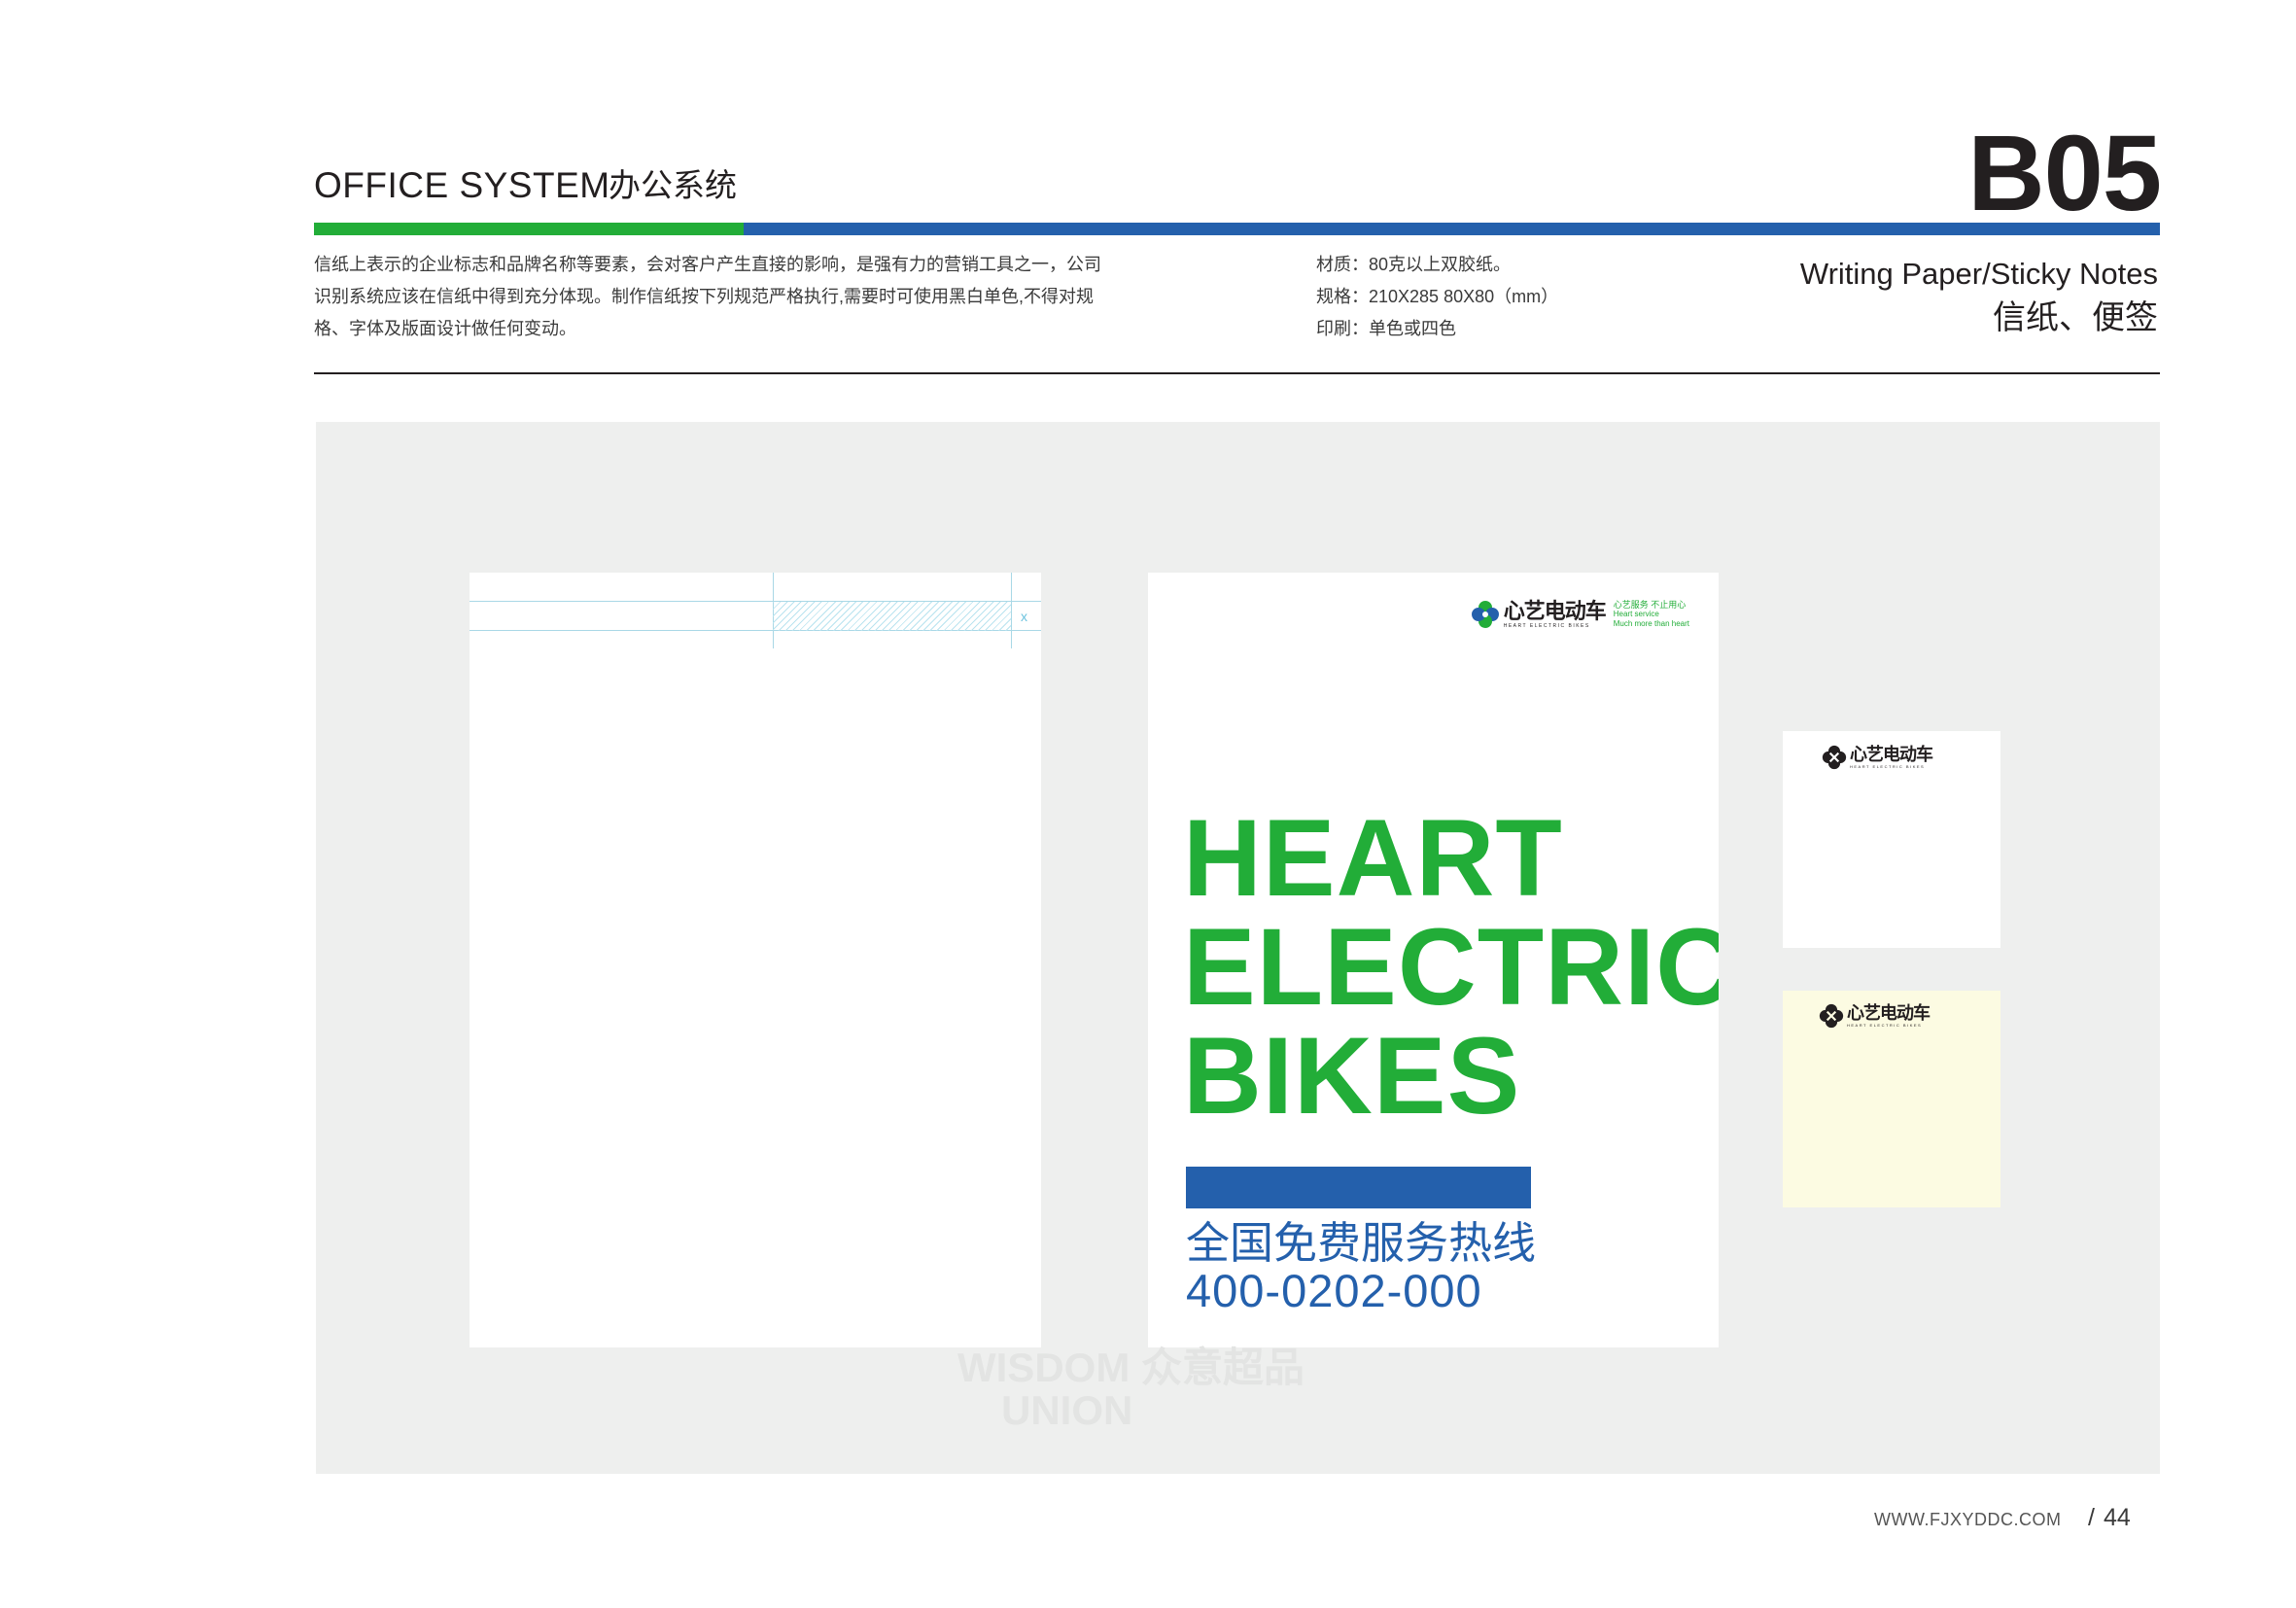 This screenshot has width=2296, height=1608. I want to click on website-url: WWW.FJXYDDC.COM, so click(1968, 1519).